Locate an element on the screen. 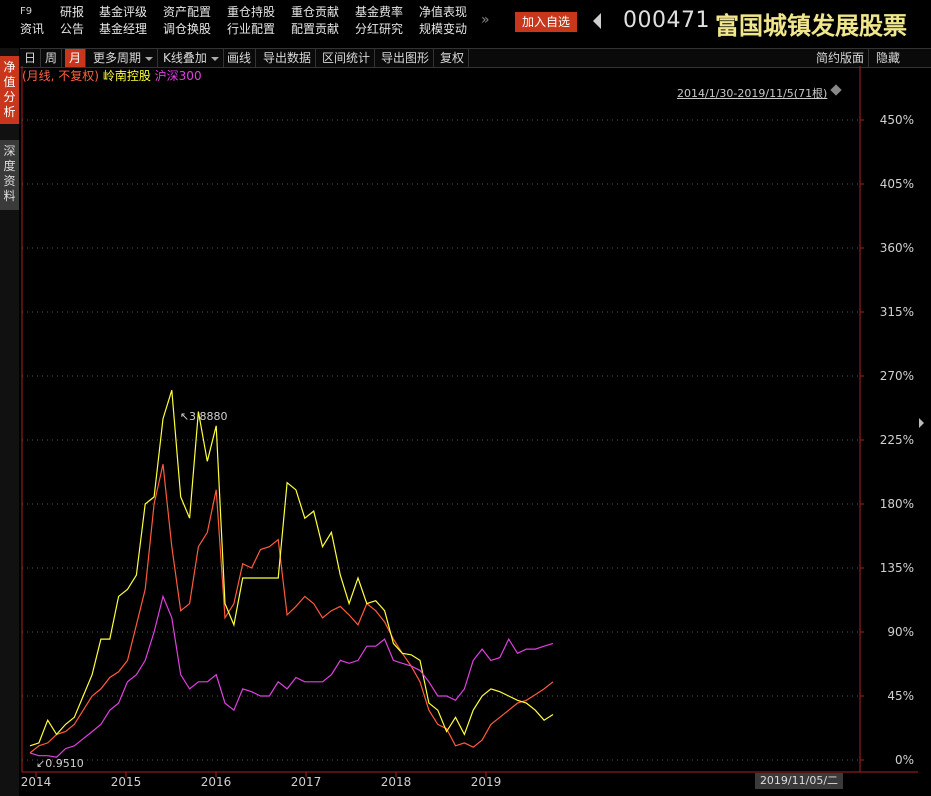  y-tick-label: 180% is located at coordinates (897, 504).